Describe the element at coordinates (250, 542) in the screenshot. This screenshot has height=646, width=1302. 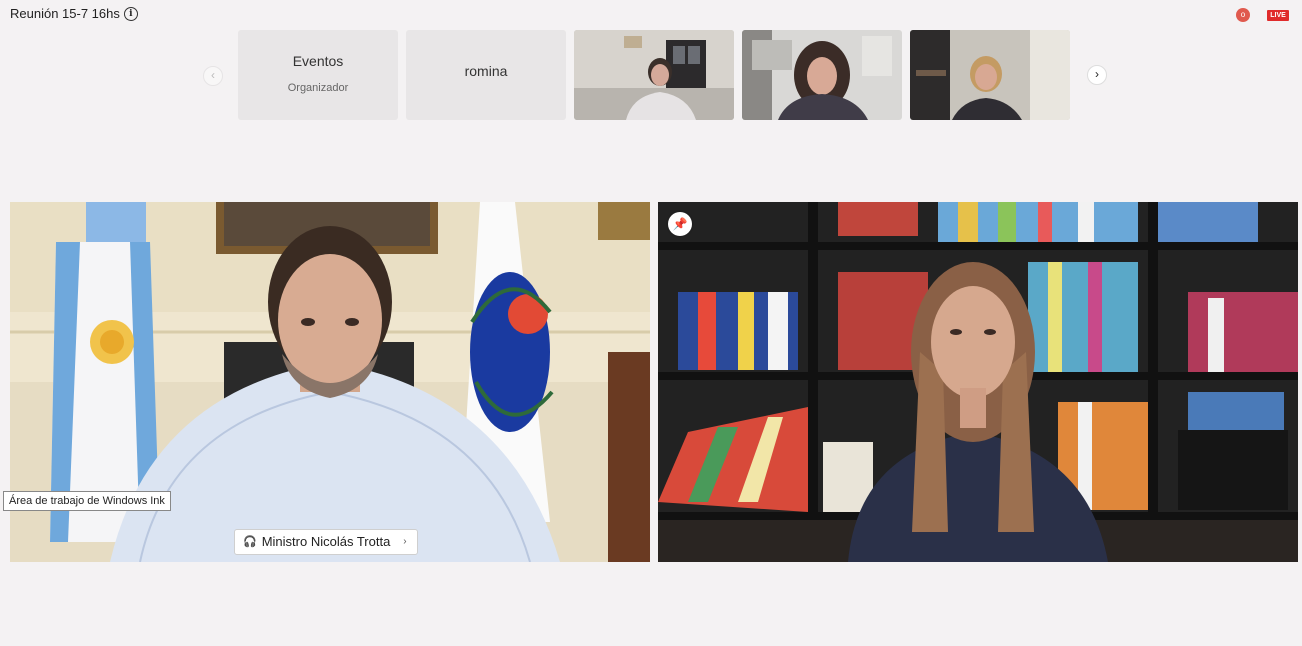
I see `headset-icon: 🎧` at that location.